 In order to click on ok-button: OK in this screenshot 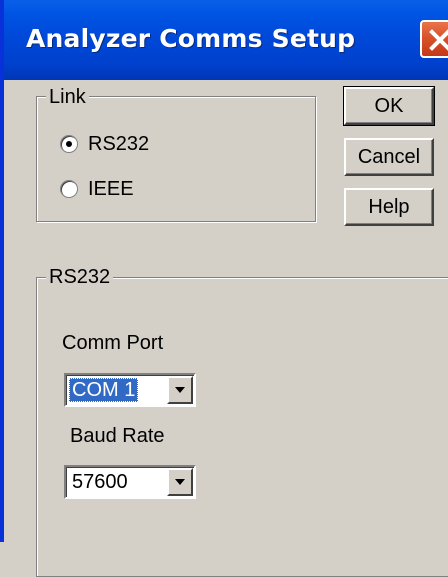, I will do `click(389, 106)`.